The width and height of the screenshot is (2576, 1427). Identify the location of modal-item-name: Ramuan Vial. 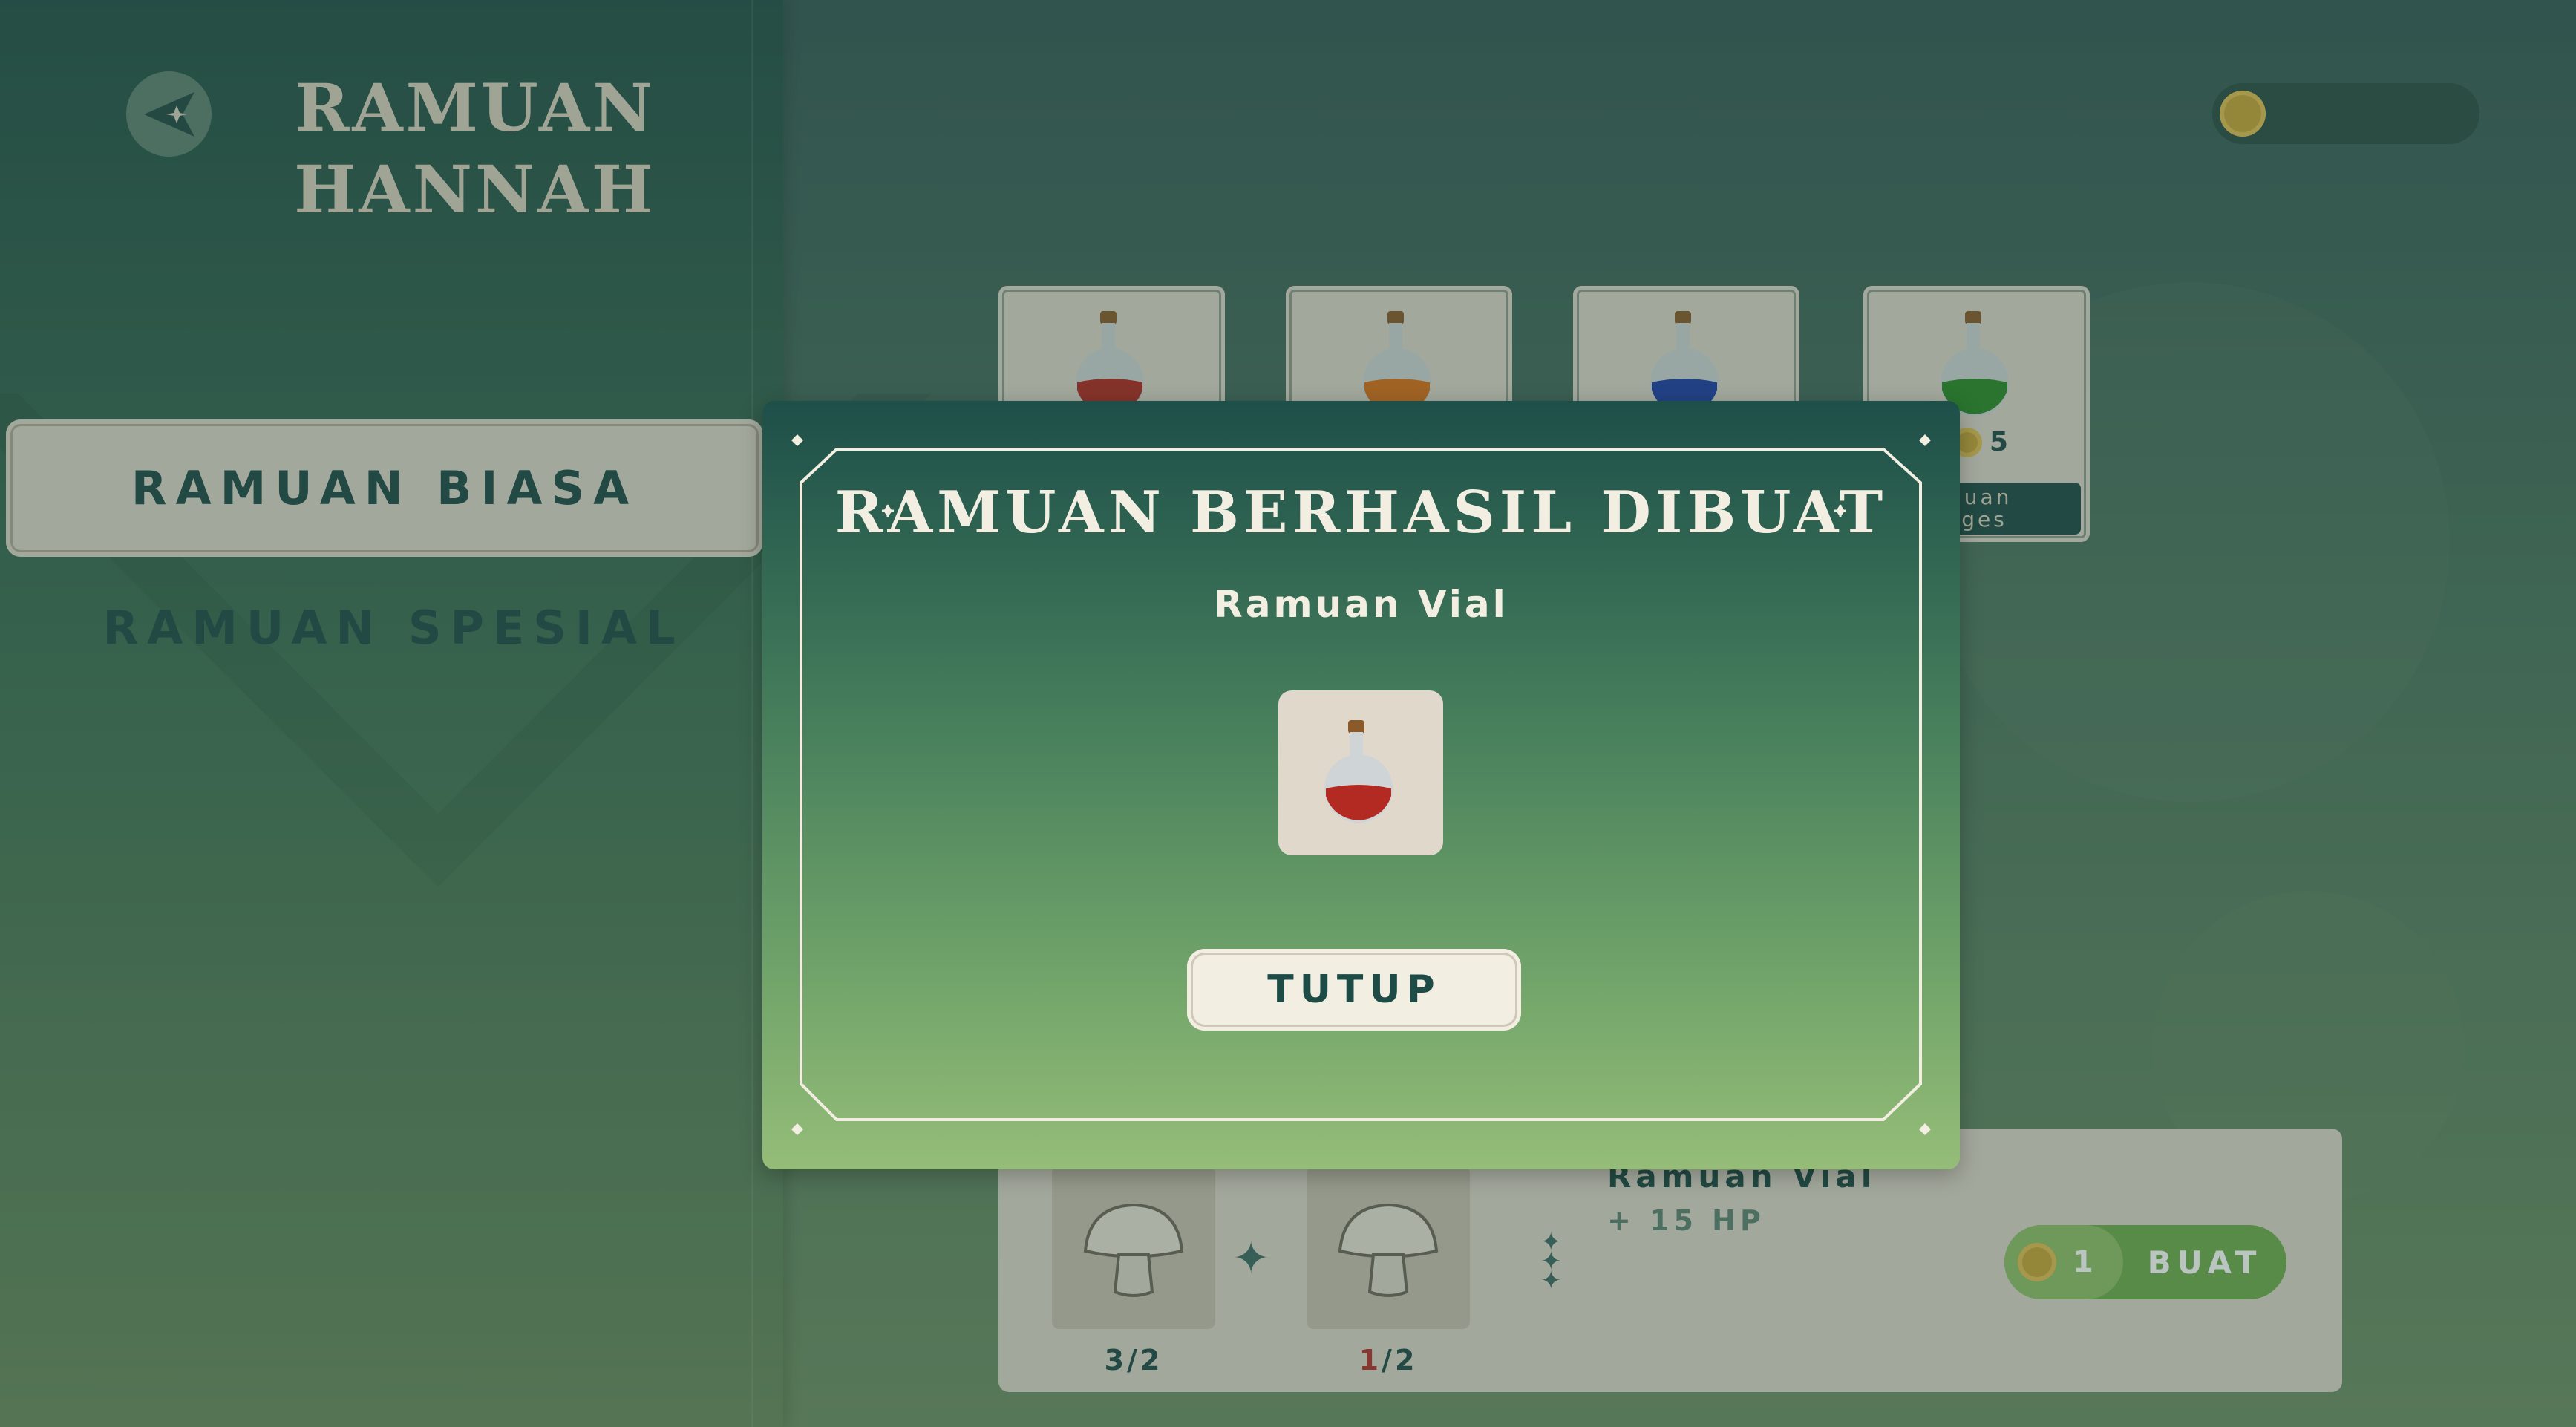
(1361, 604).